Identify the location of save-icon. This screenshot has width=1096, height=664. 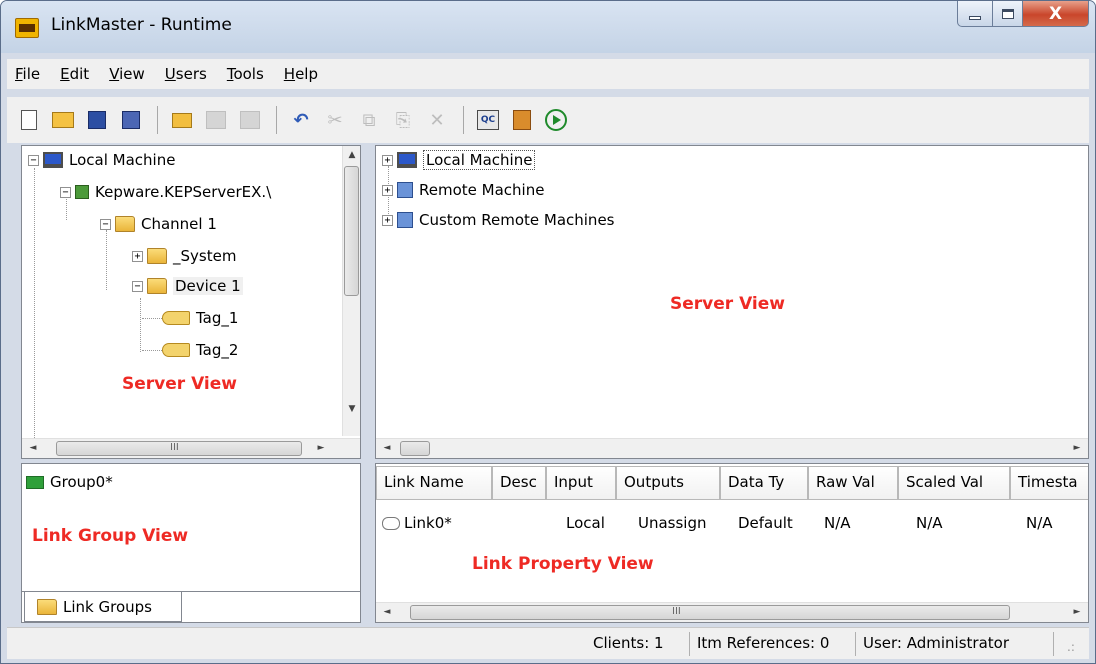
(97, 120).